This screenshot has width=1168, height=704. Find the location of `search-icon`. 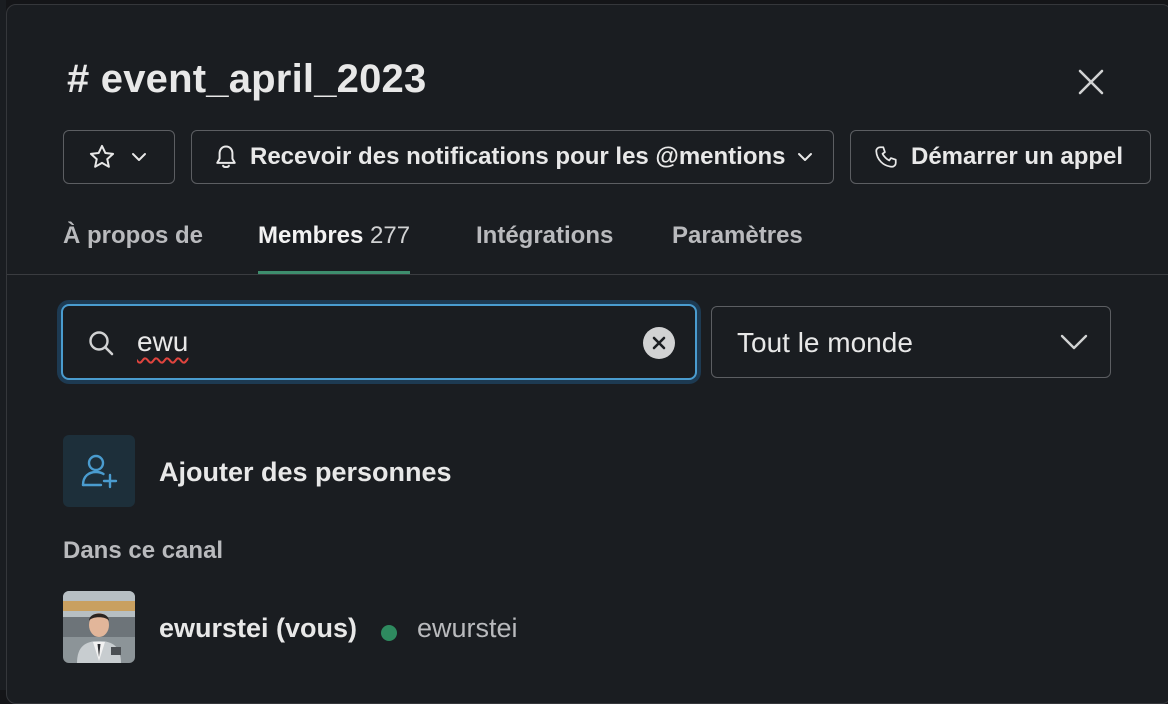

search-icon is located at coordinates (101, 343).